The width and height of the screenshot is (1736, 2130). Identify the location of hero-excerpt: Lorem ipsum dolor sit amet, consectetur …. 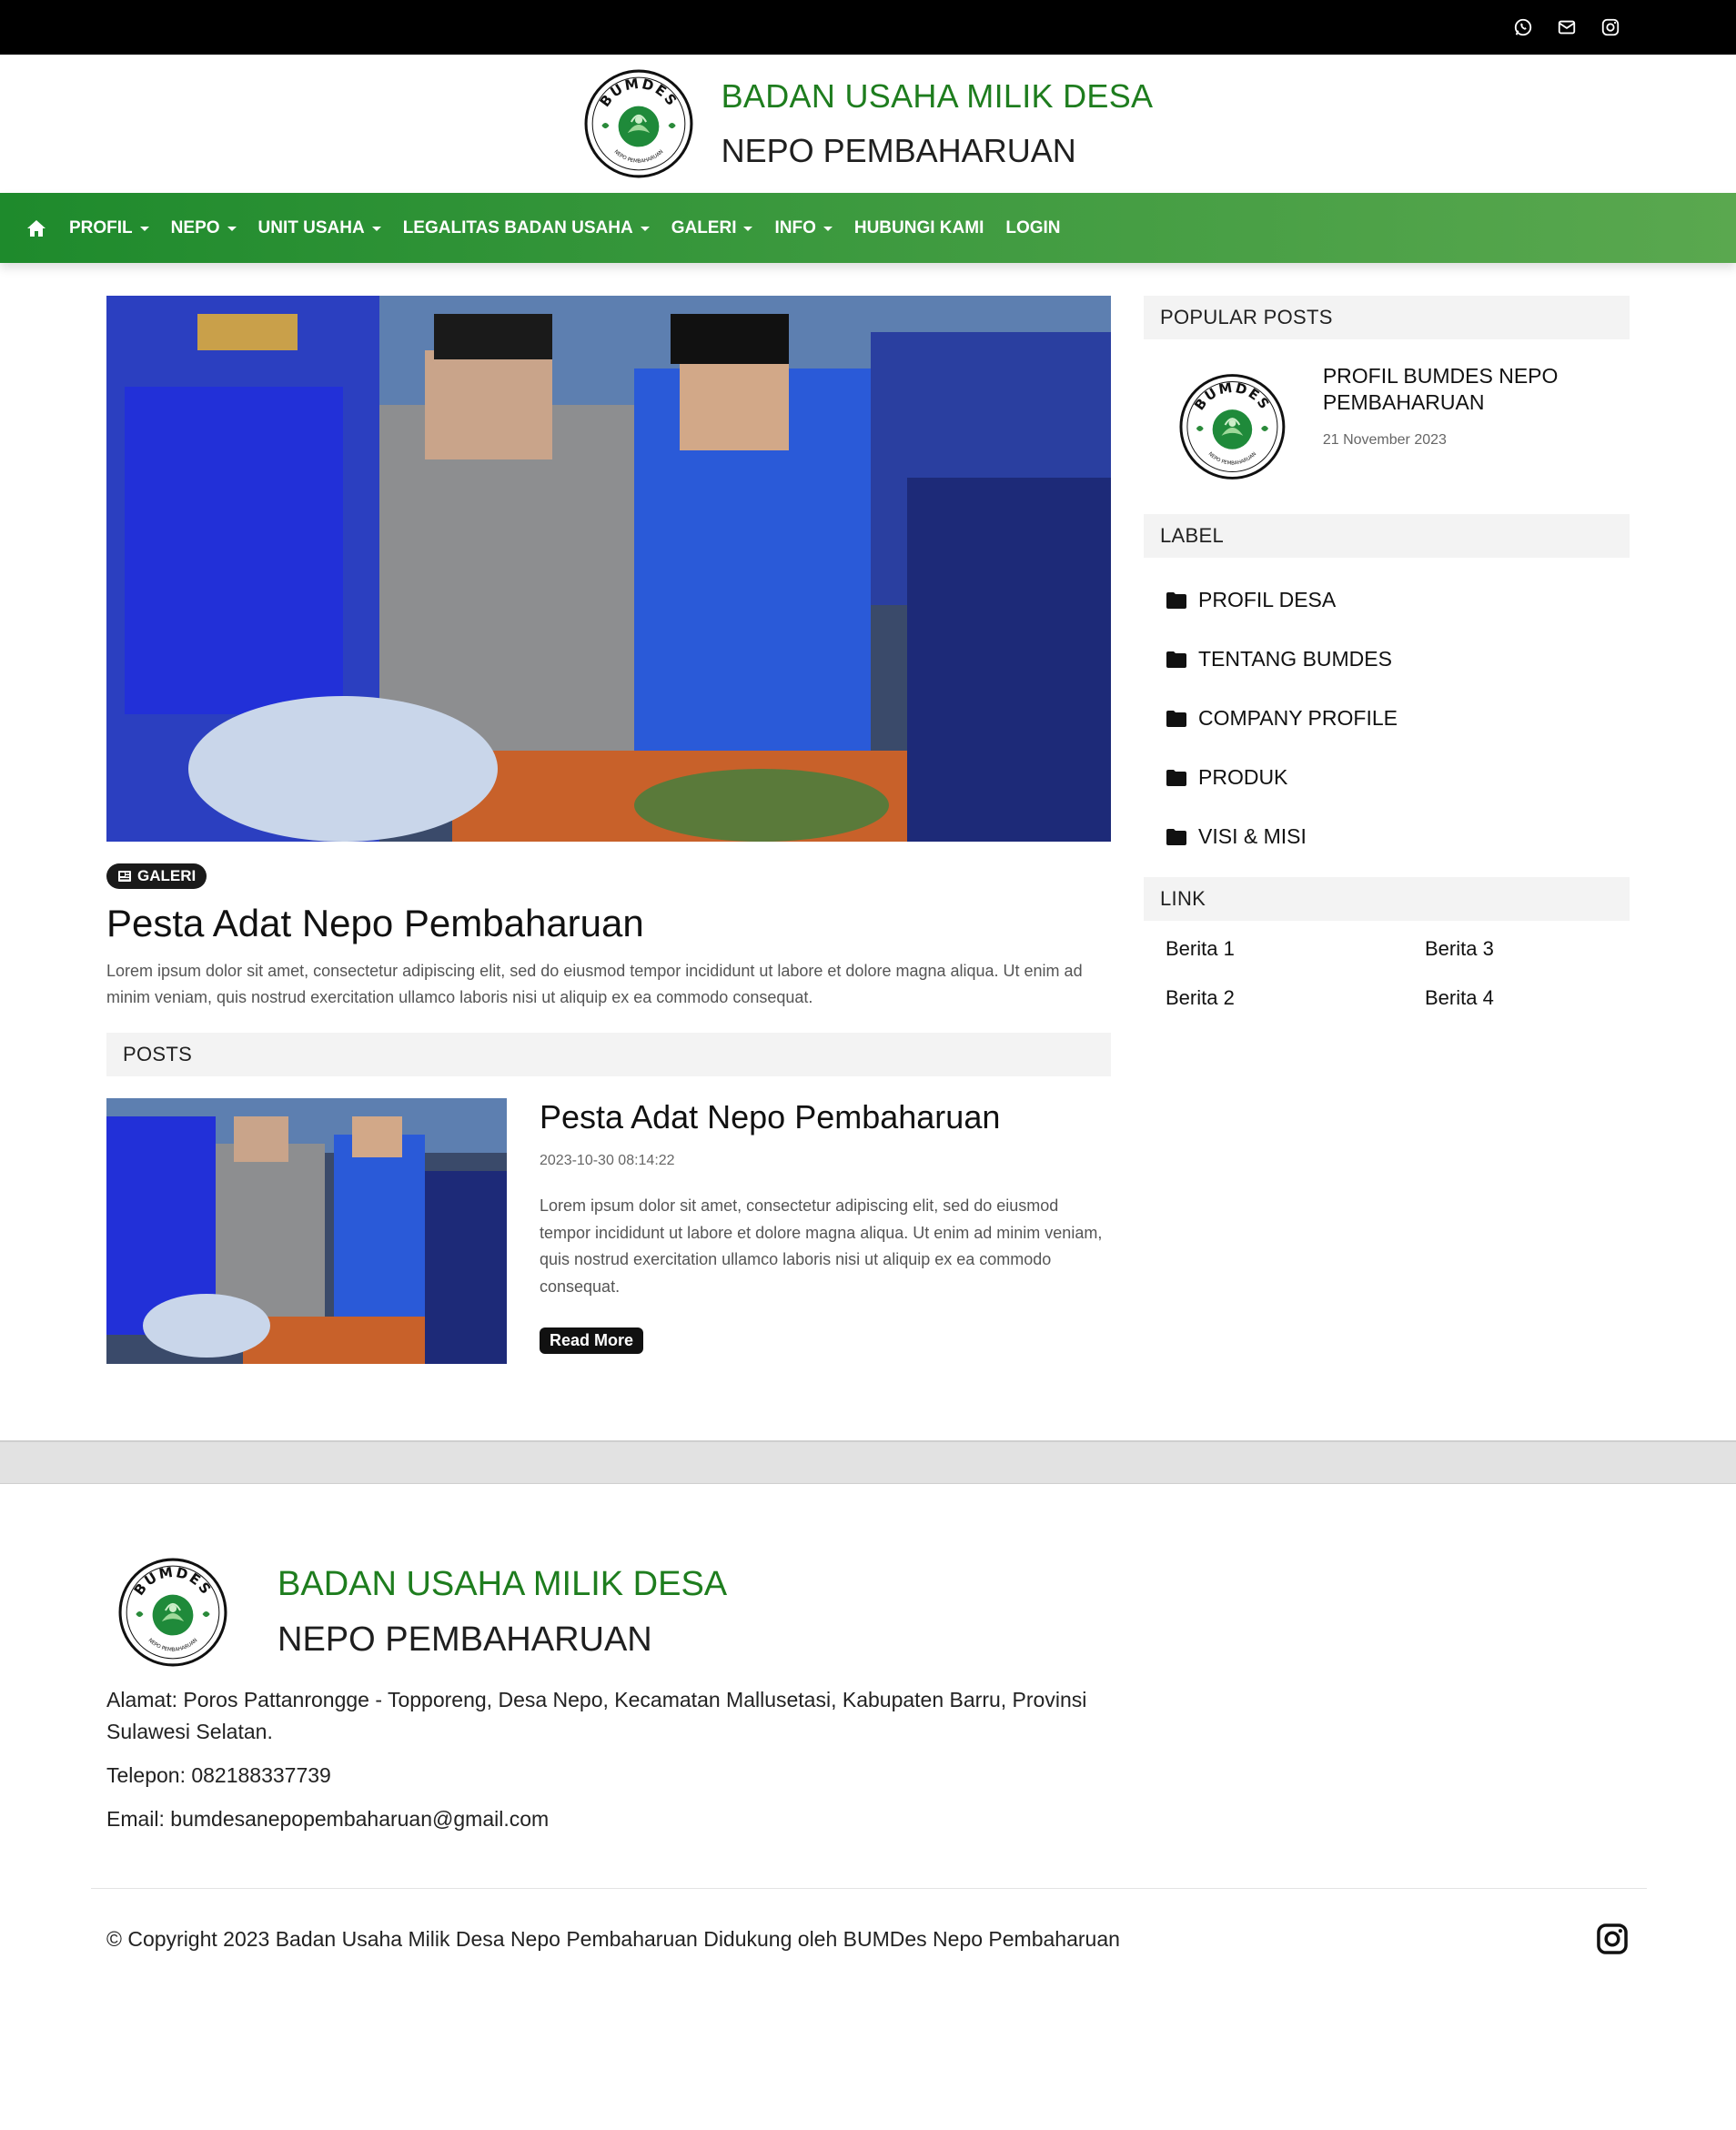
(594, 984).